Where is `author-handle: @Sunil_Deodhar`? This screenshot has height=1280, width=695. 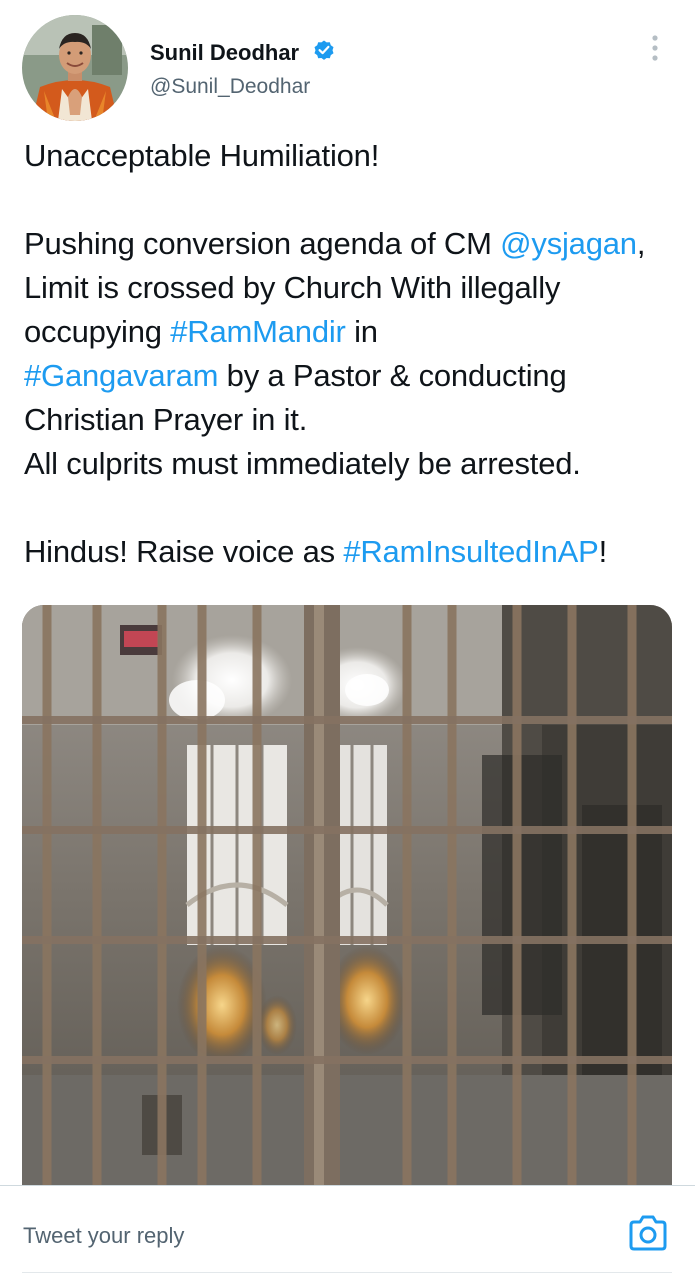
author-handle: @Sunil_Deodhar is located at coordinates (230, 87).